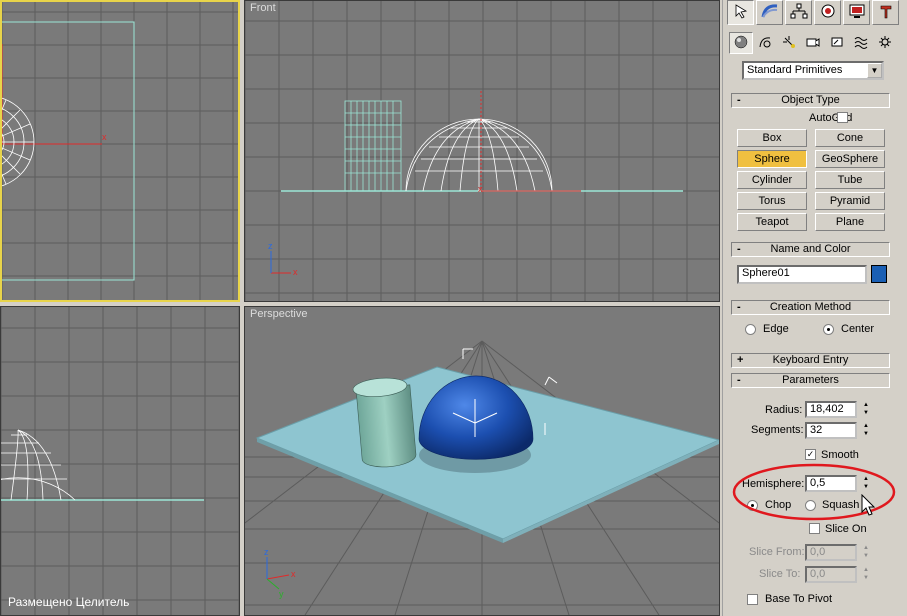 The width and height of the screenshot is (907, 616). Describe the element at coordinates (831, 552) in the screenshot. I see `slice-from-field: 0,0` at that location.